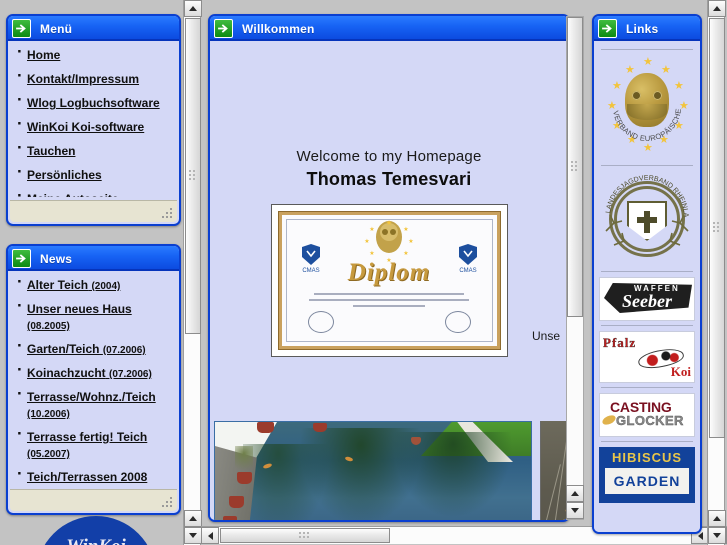 The width and height of the screenshot is (727, 545). I want to click on scroll-left-button, so click(210, 535).